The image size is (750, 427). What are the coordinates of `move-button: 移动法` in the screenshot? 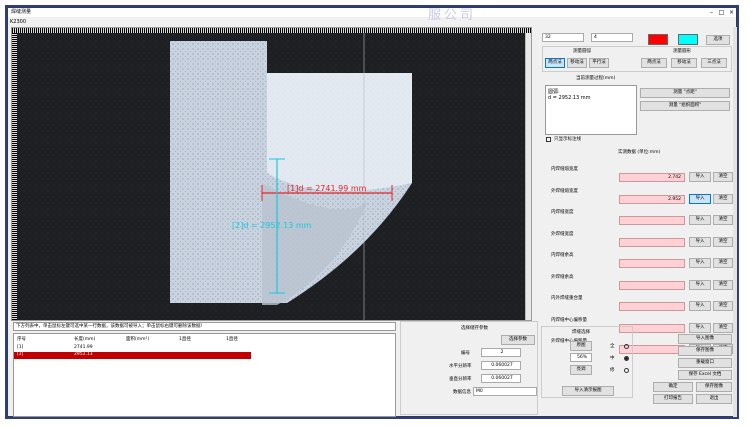 It's located at (577, 63).